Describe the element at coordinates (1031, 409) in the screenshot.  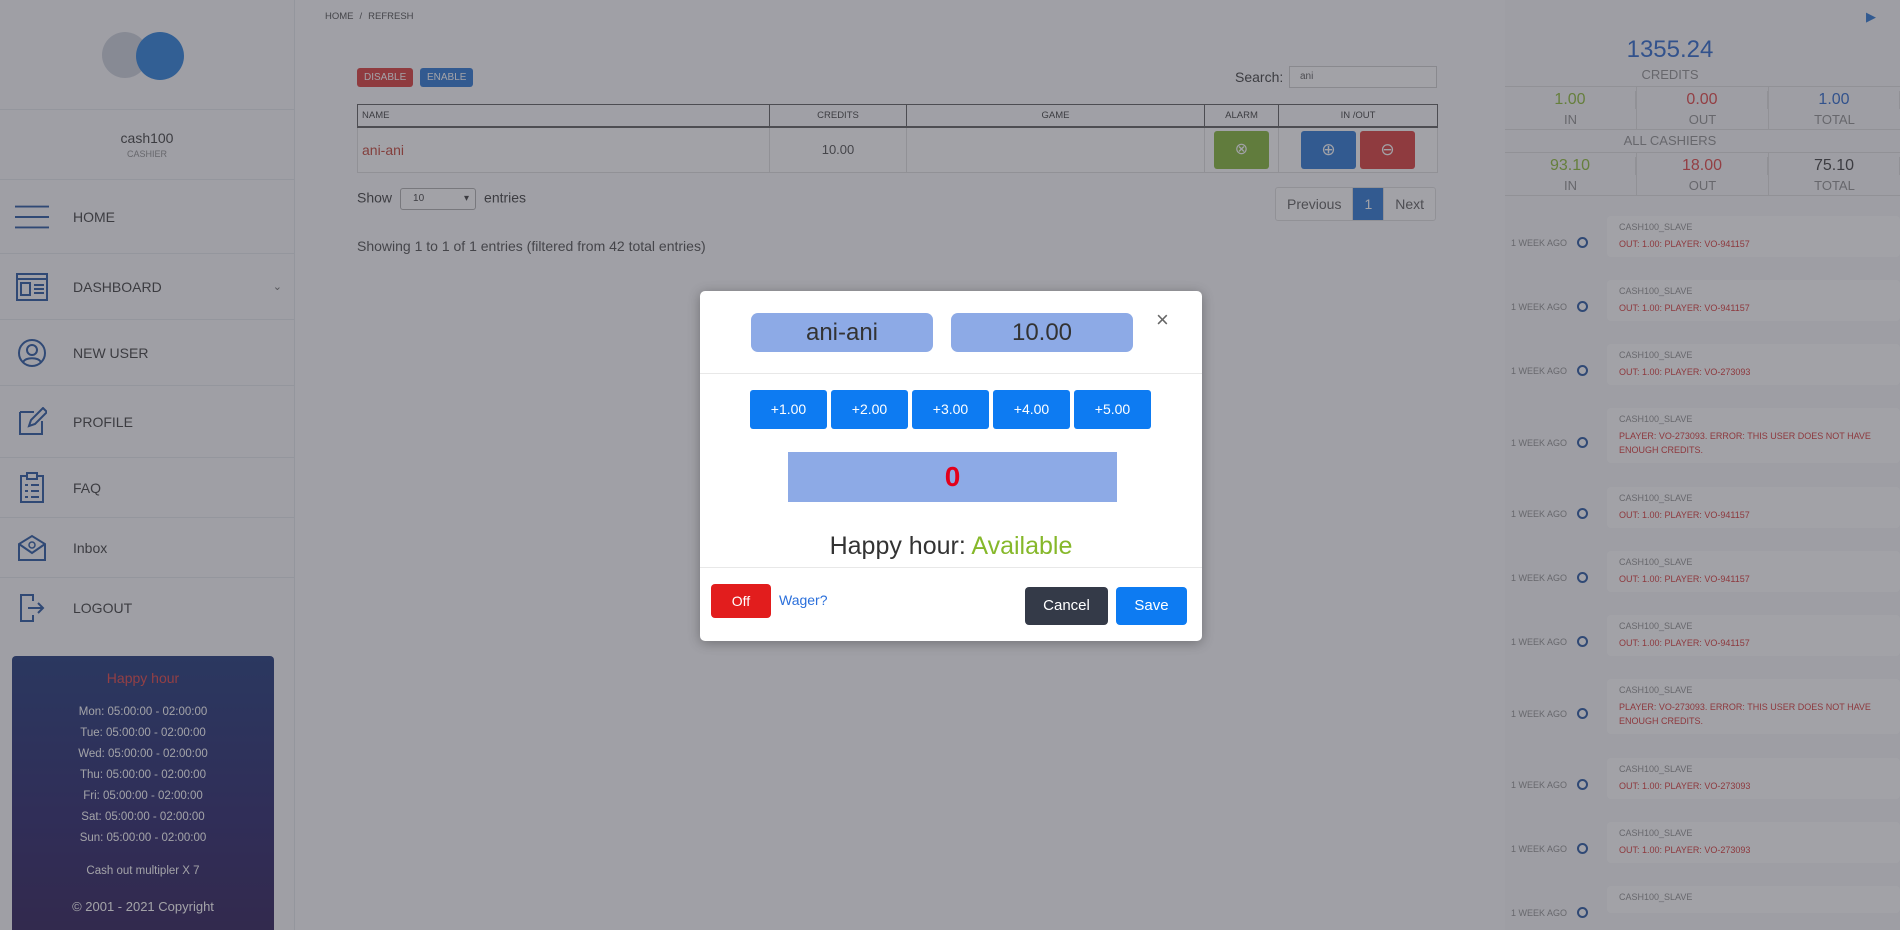
I see `add-4-button: +4.00` at that location.